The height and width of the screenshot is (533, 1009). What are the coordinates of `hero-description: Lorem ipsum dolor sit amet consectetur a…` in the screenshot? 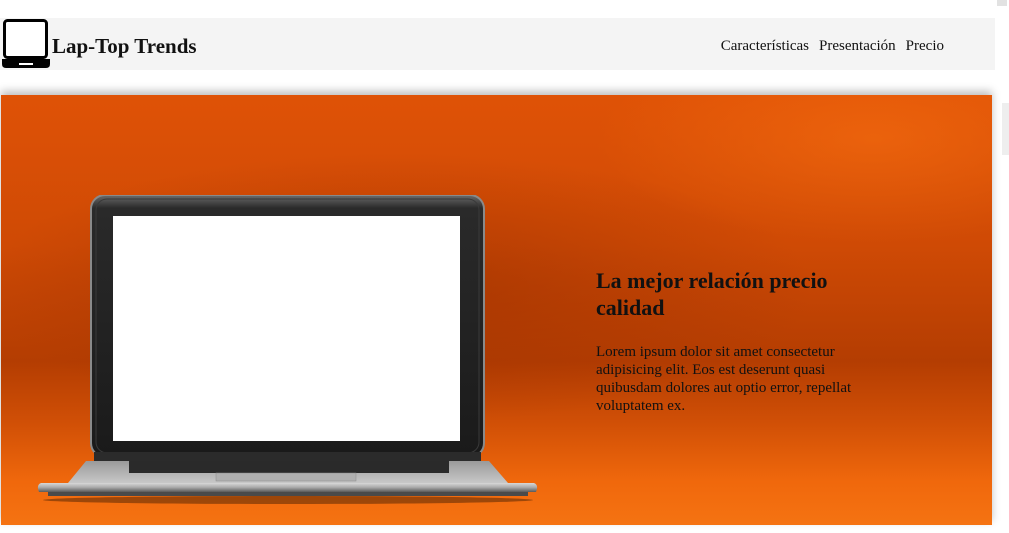 It's located at (724, 379).